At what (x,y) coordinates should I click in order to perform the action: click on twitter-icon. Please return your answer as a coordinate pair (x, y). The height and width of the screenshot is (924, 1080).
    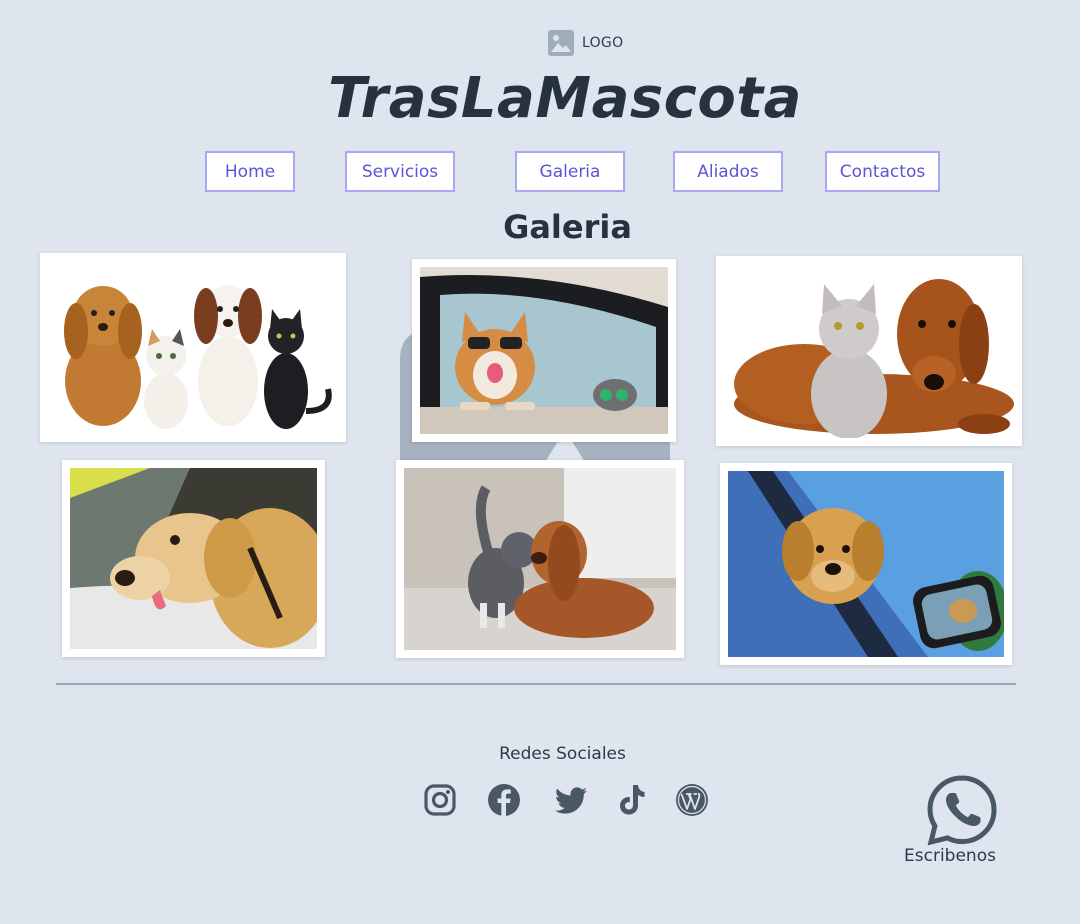
    Looking at the image, I should click on (571, 800).